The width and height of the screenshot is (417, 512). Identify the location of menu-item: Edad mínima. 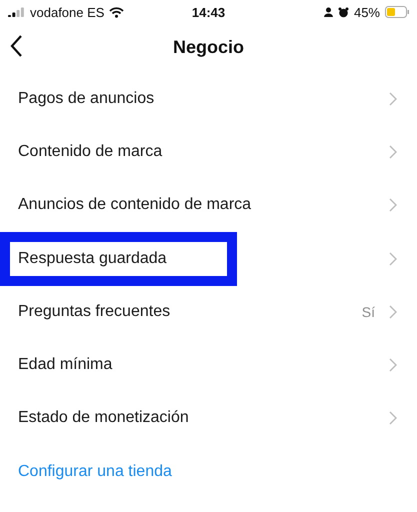
(65, 365).